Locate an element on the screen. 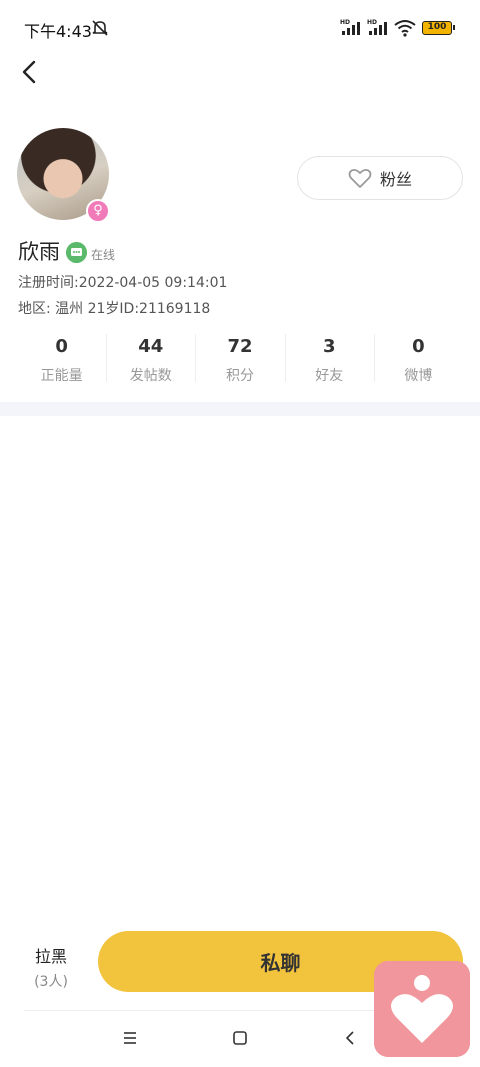 The height and width of the screenshot is (1067, 480). nav-back-icon is located at coordinates (350, 1038).